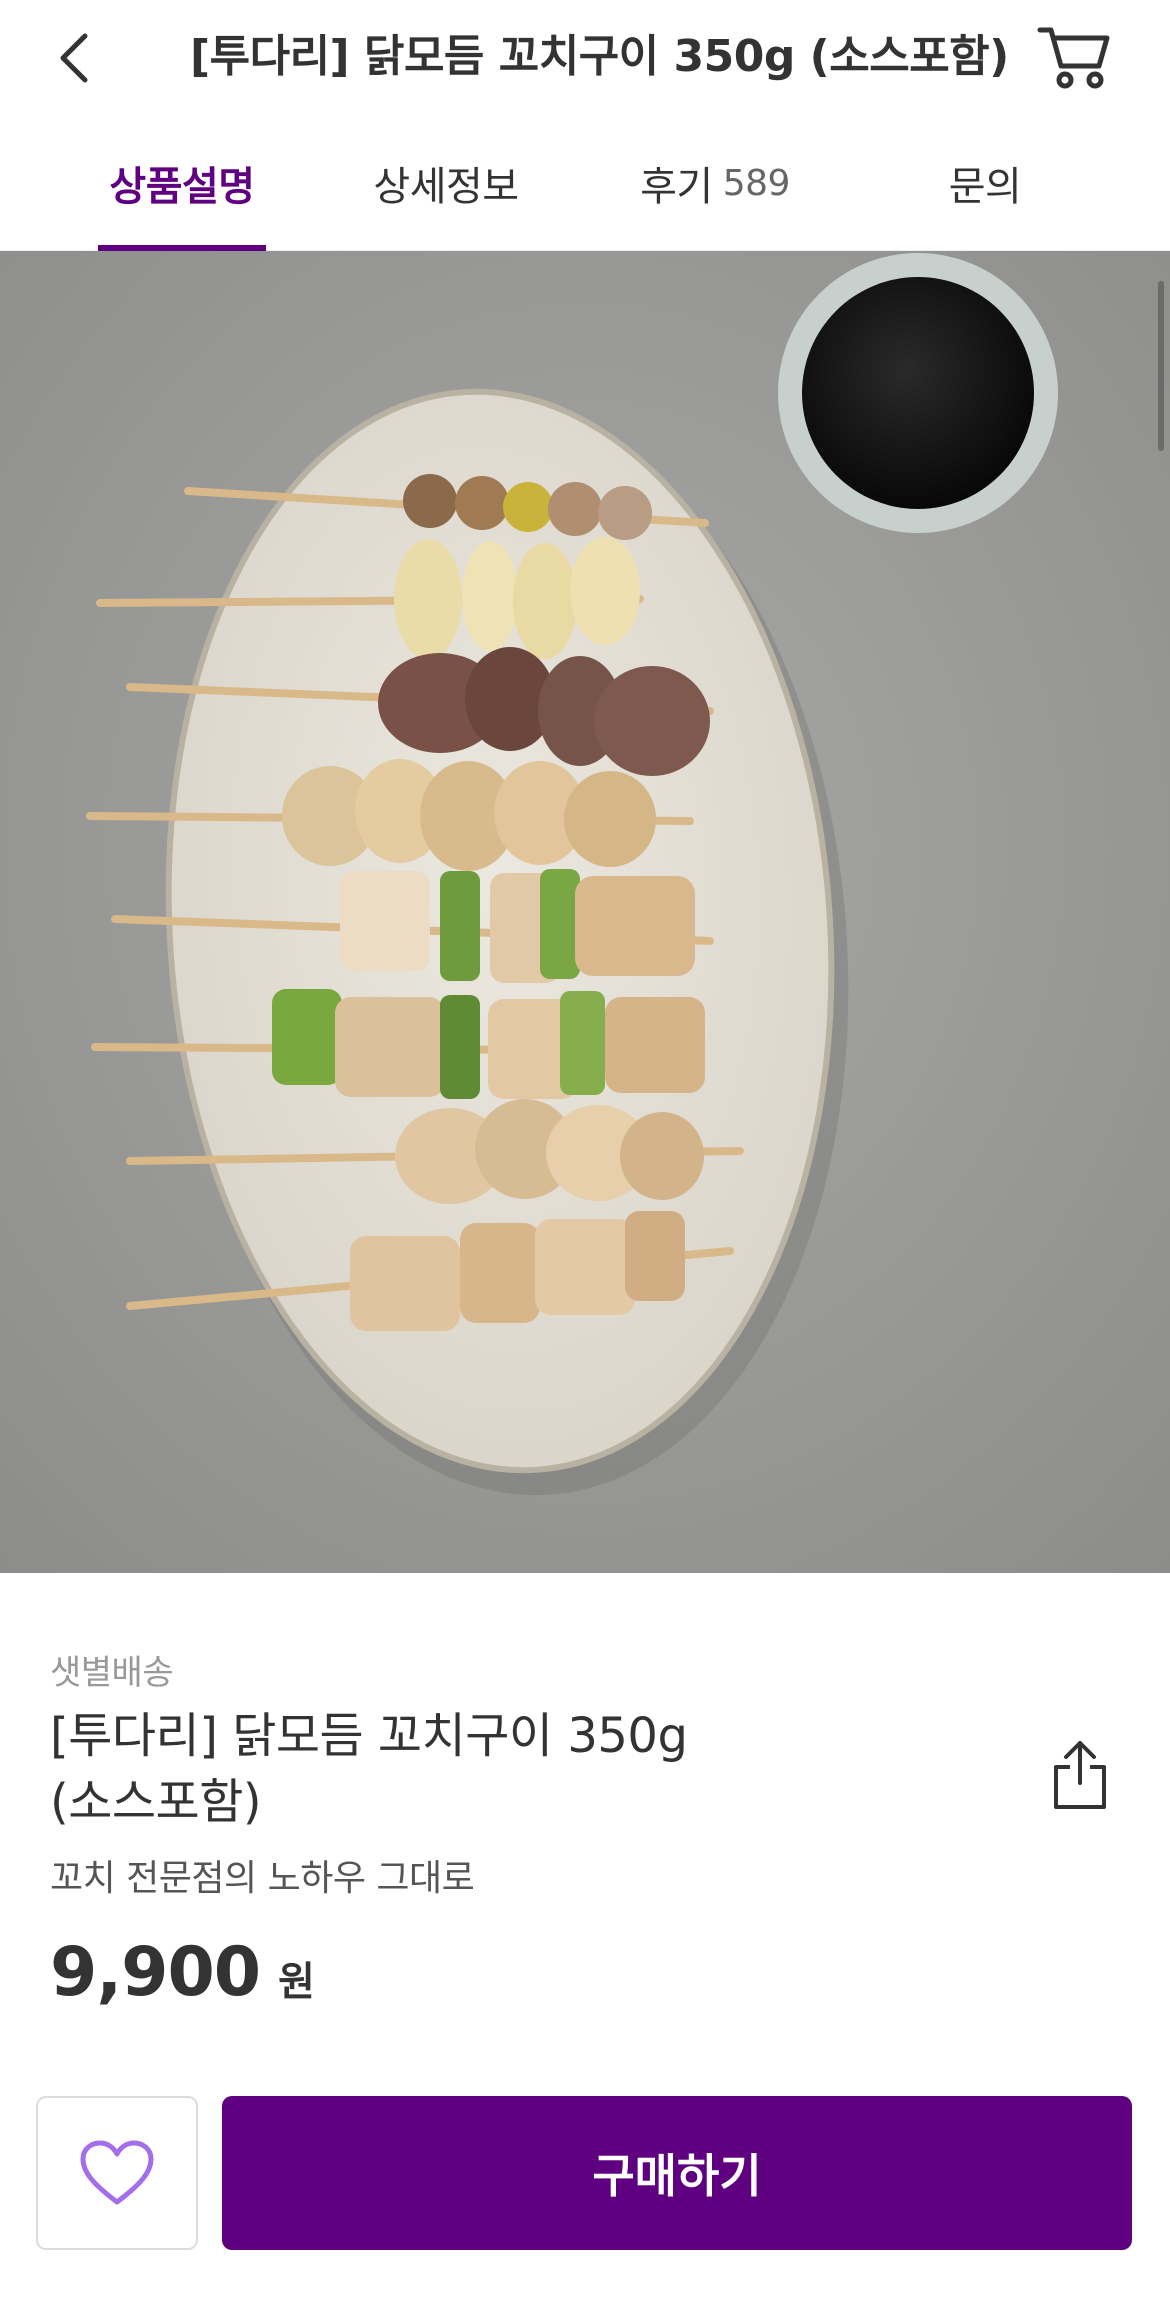 Image resolution: width=1170 pixels, height=2298 pixels. Describe the element at coordinates (599, 56) in the screenshot. I see `page-title: [투다리] 닭모듬 꼬치구이 350g (소스포함)` at that location.